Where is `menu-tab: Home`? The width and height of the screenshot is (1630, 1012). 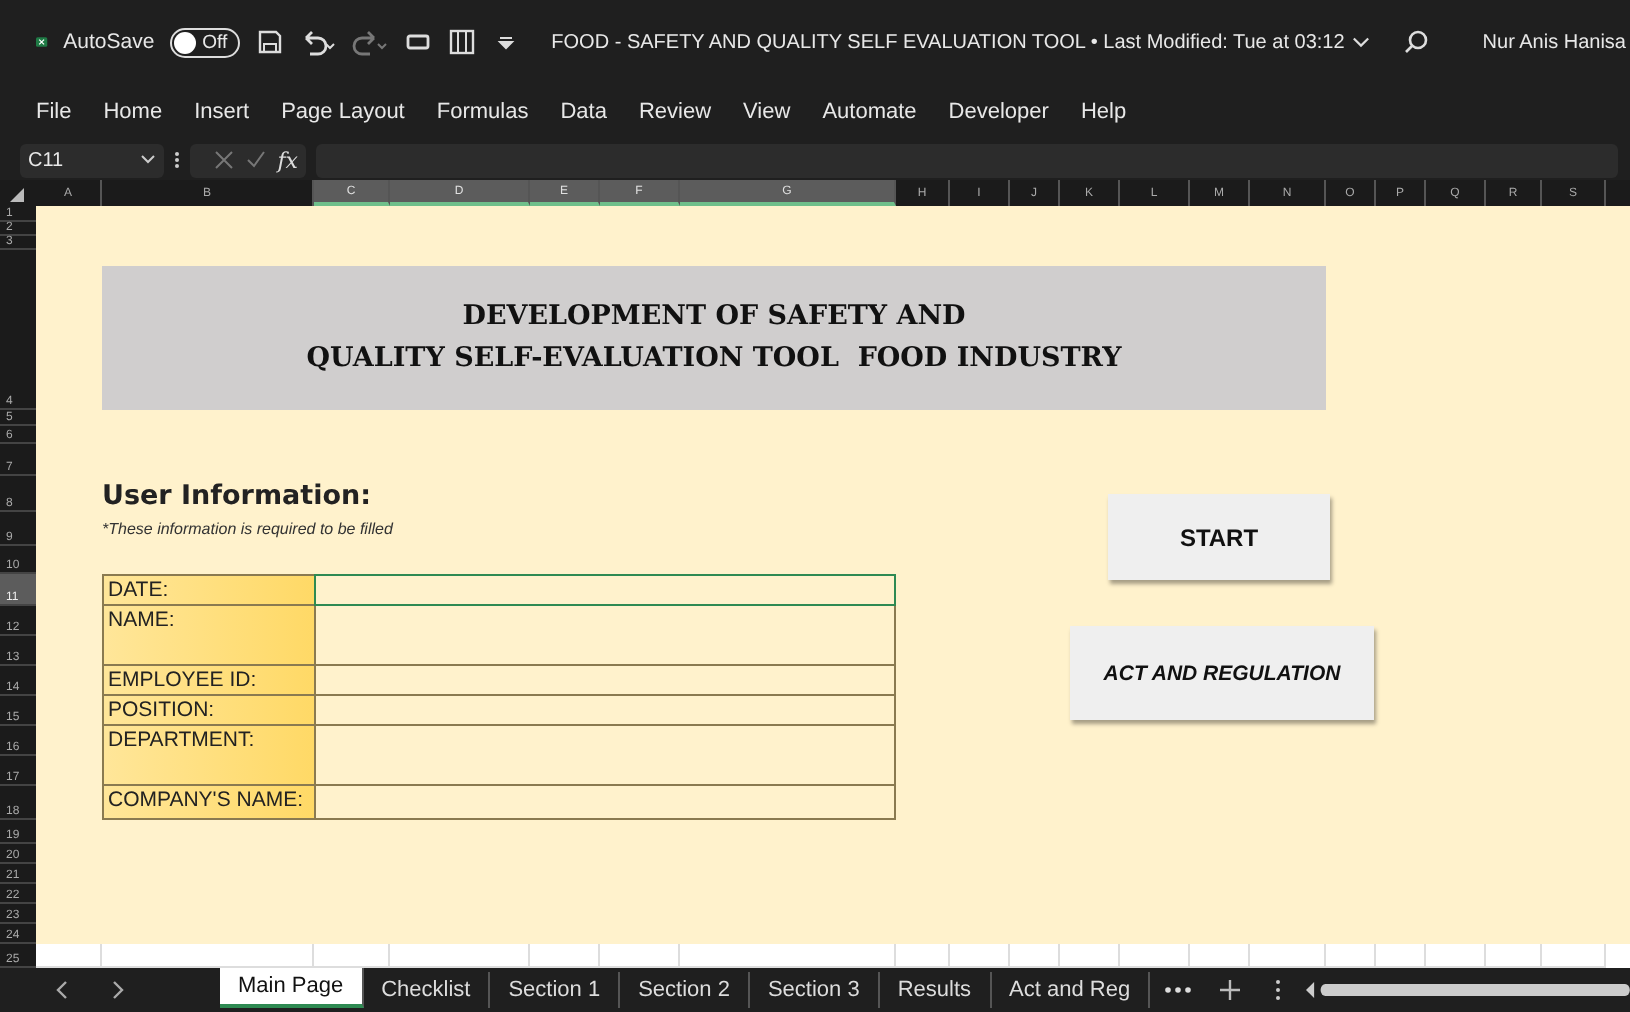
menu-tab: Home is located at coordinates (133, 112).